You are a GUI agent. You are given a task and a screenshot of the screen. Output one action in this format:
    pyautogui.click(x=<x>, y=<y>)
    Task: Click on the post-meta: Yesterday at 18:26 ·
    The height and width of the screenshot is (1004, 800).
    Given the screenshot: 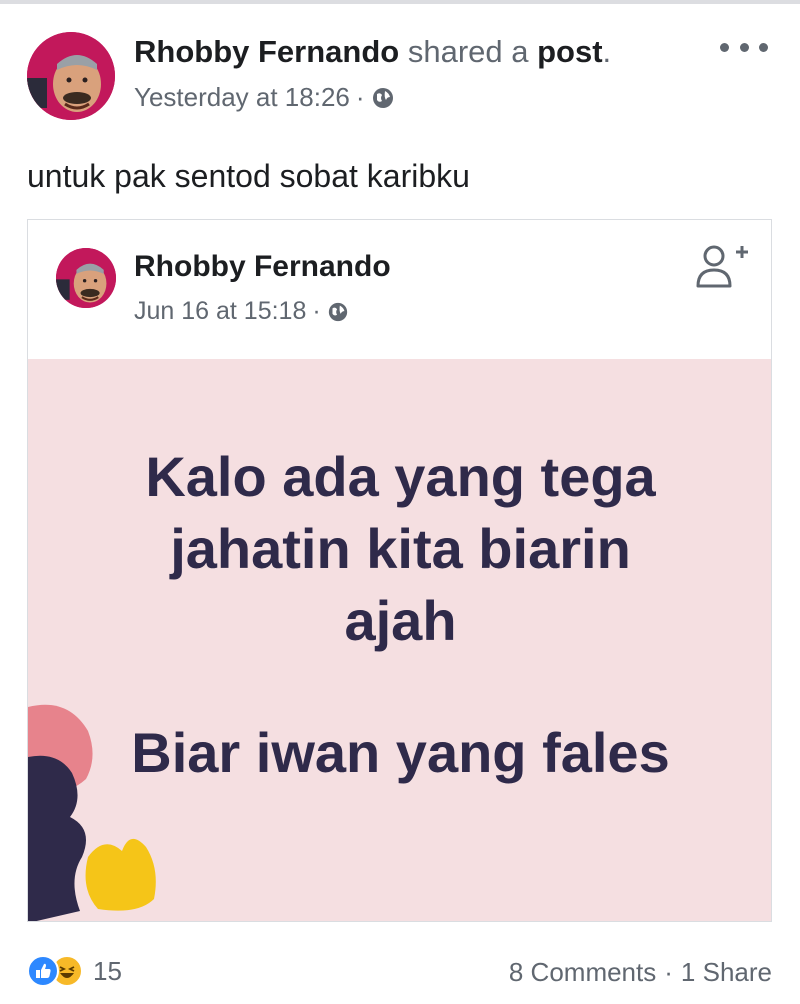 What is the action you would take?
    pyautogui.click(x=264, y=99)
    